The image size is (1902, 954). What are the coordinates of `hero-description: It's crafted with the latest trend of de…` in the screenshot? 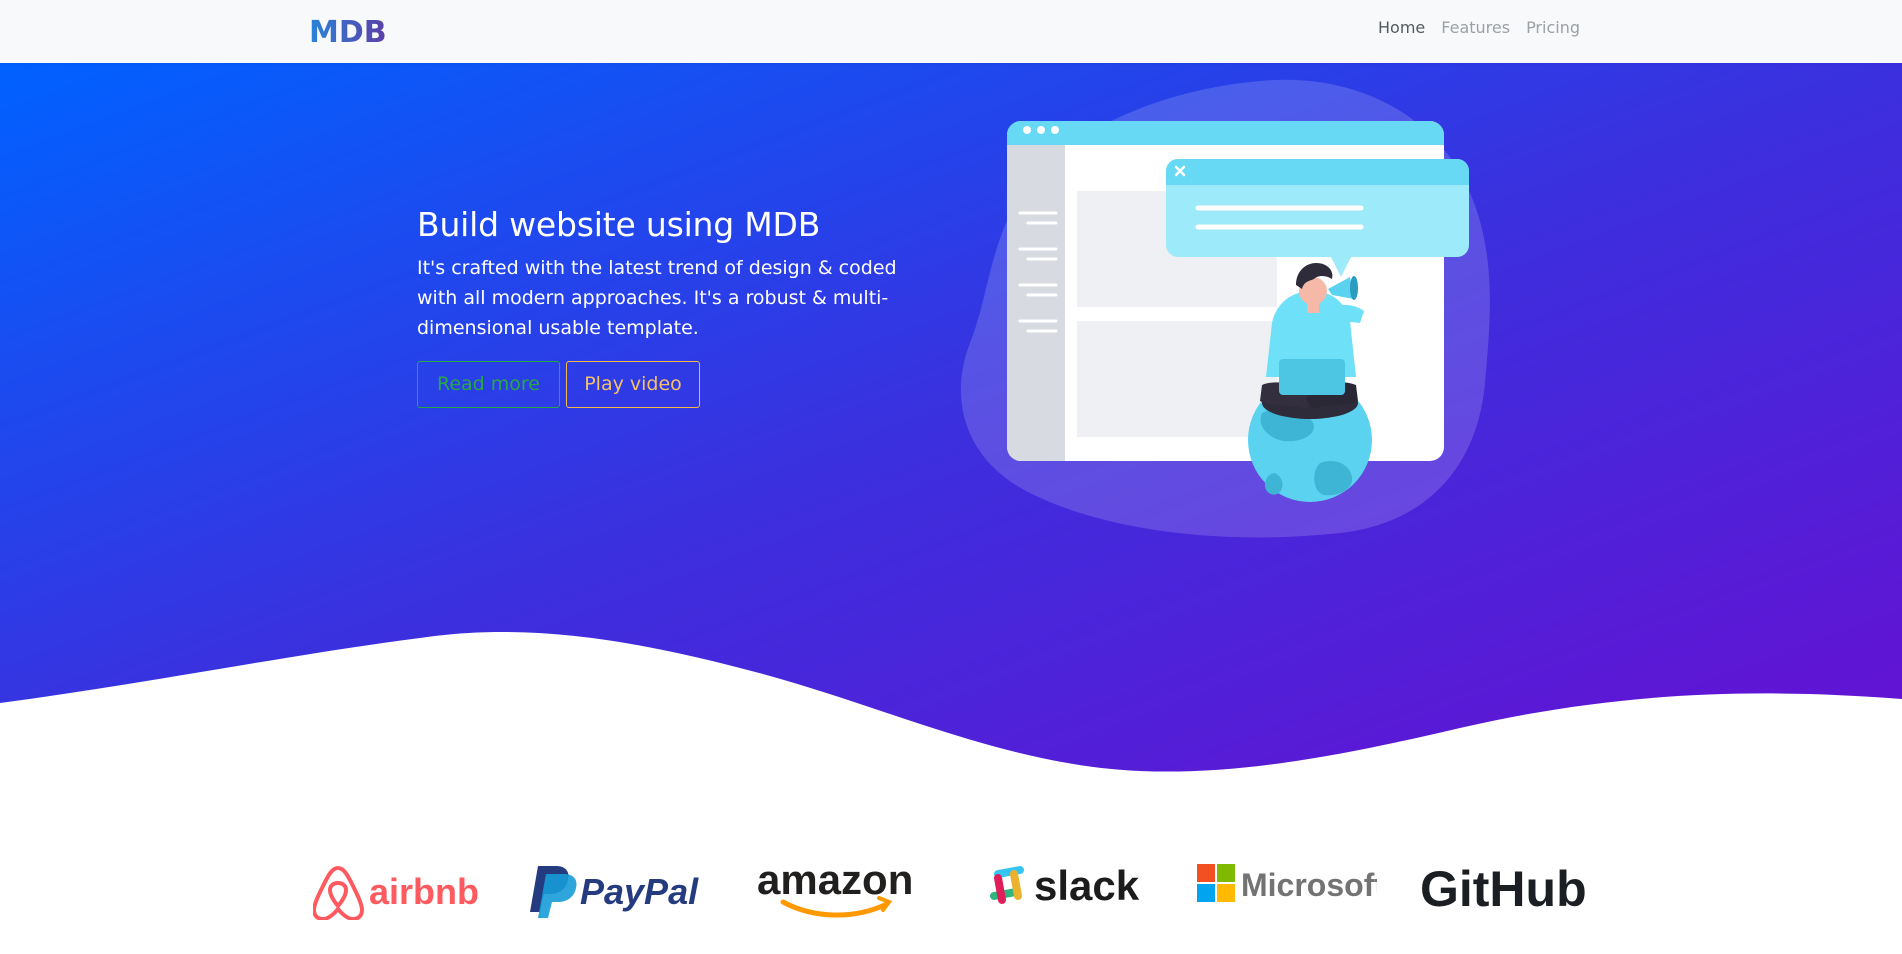 It's located at (657, 298).